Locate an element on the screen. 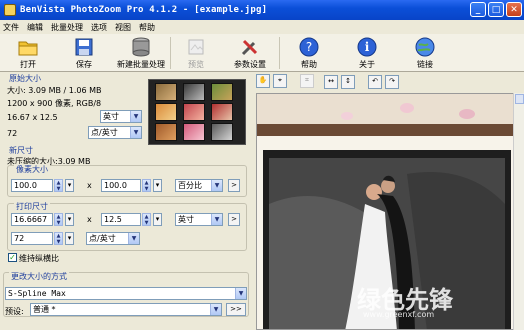  original-size-title: 原始大小 is located at coordinates (25, 78).